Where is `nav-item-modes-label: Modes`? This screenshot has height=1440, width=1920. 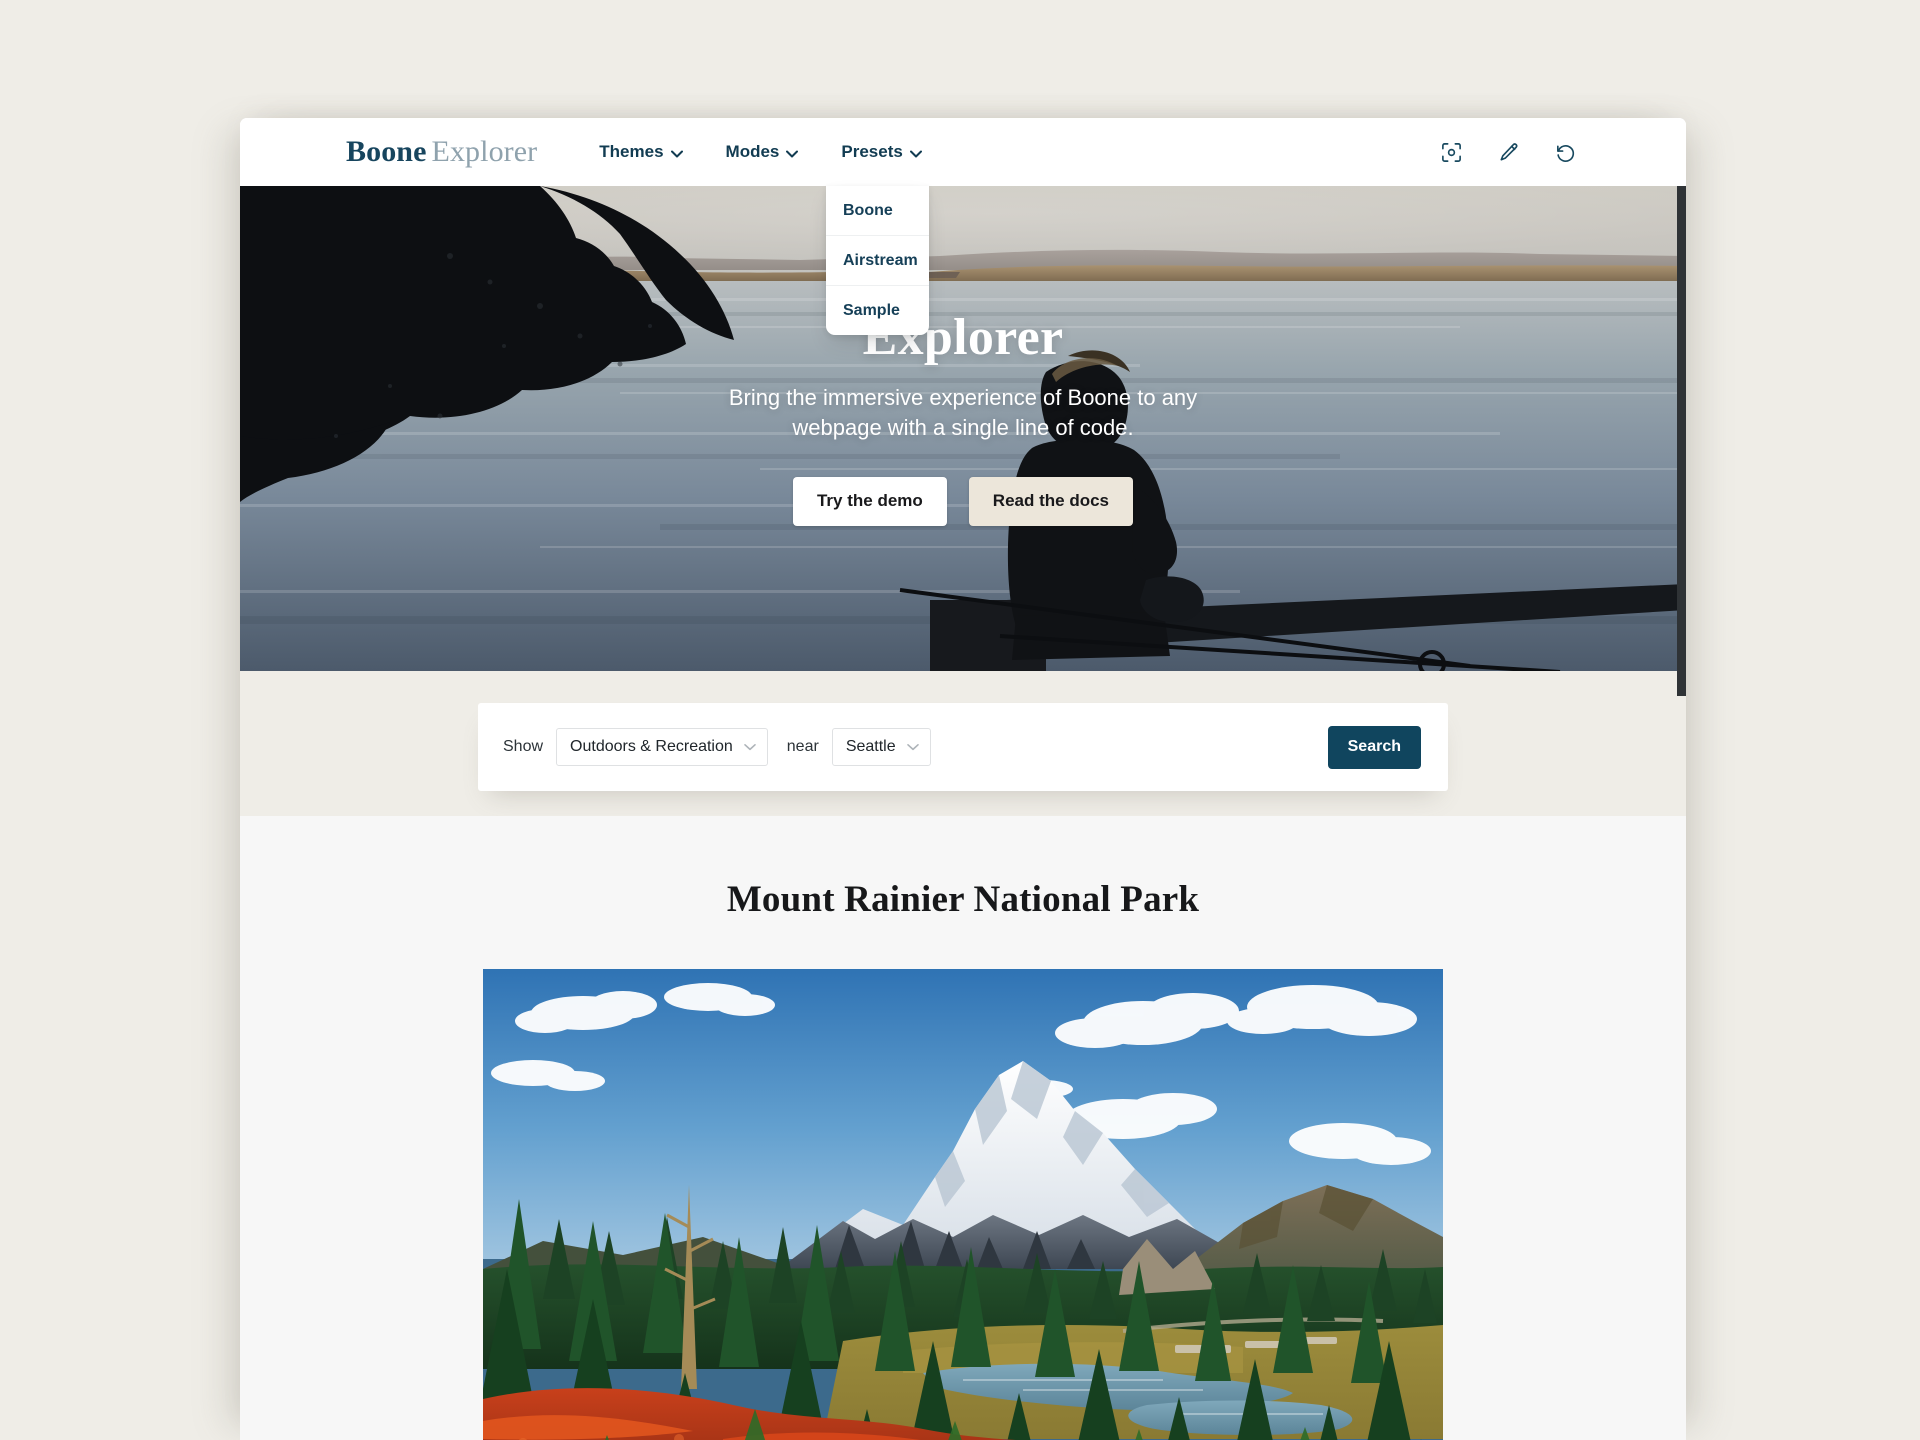 nav-item-modes-label: Modes is located at coordinates (752, 151).